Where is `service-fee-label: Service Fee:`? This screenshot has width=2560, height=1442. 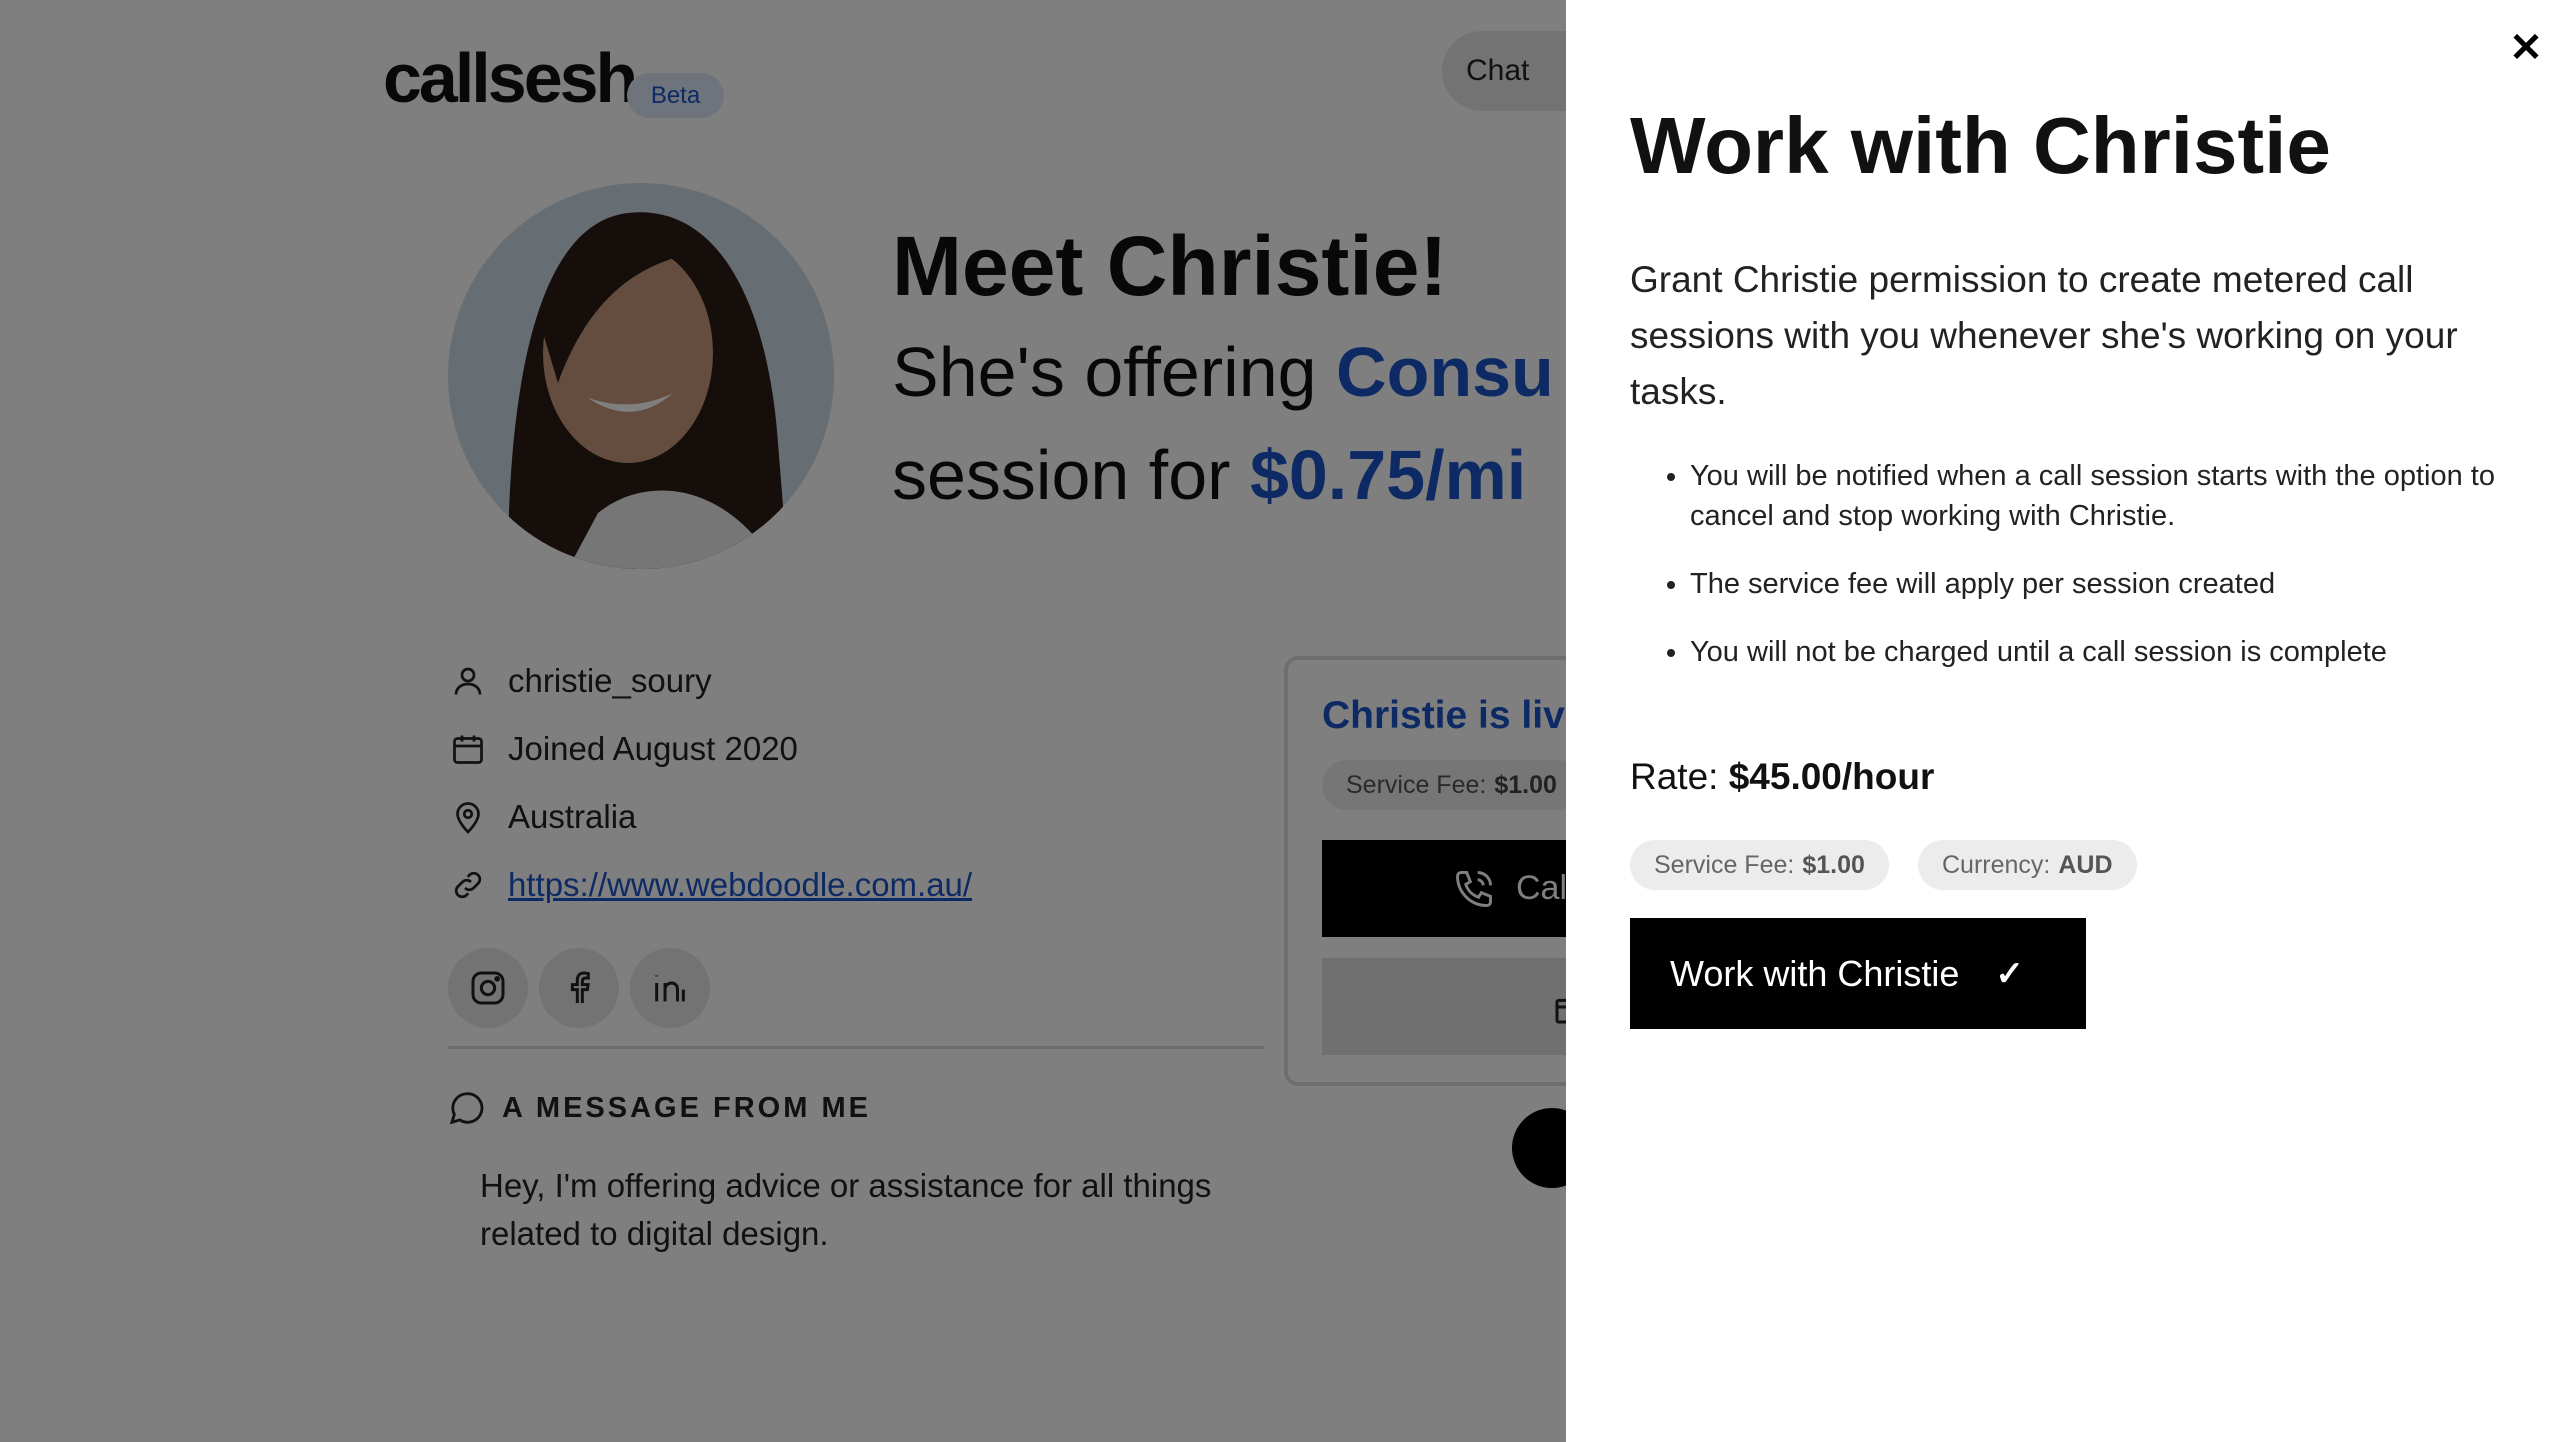 service-fee-label: Service Fee: is located at coordinates (1724, 864).